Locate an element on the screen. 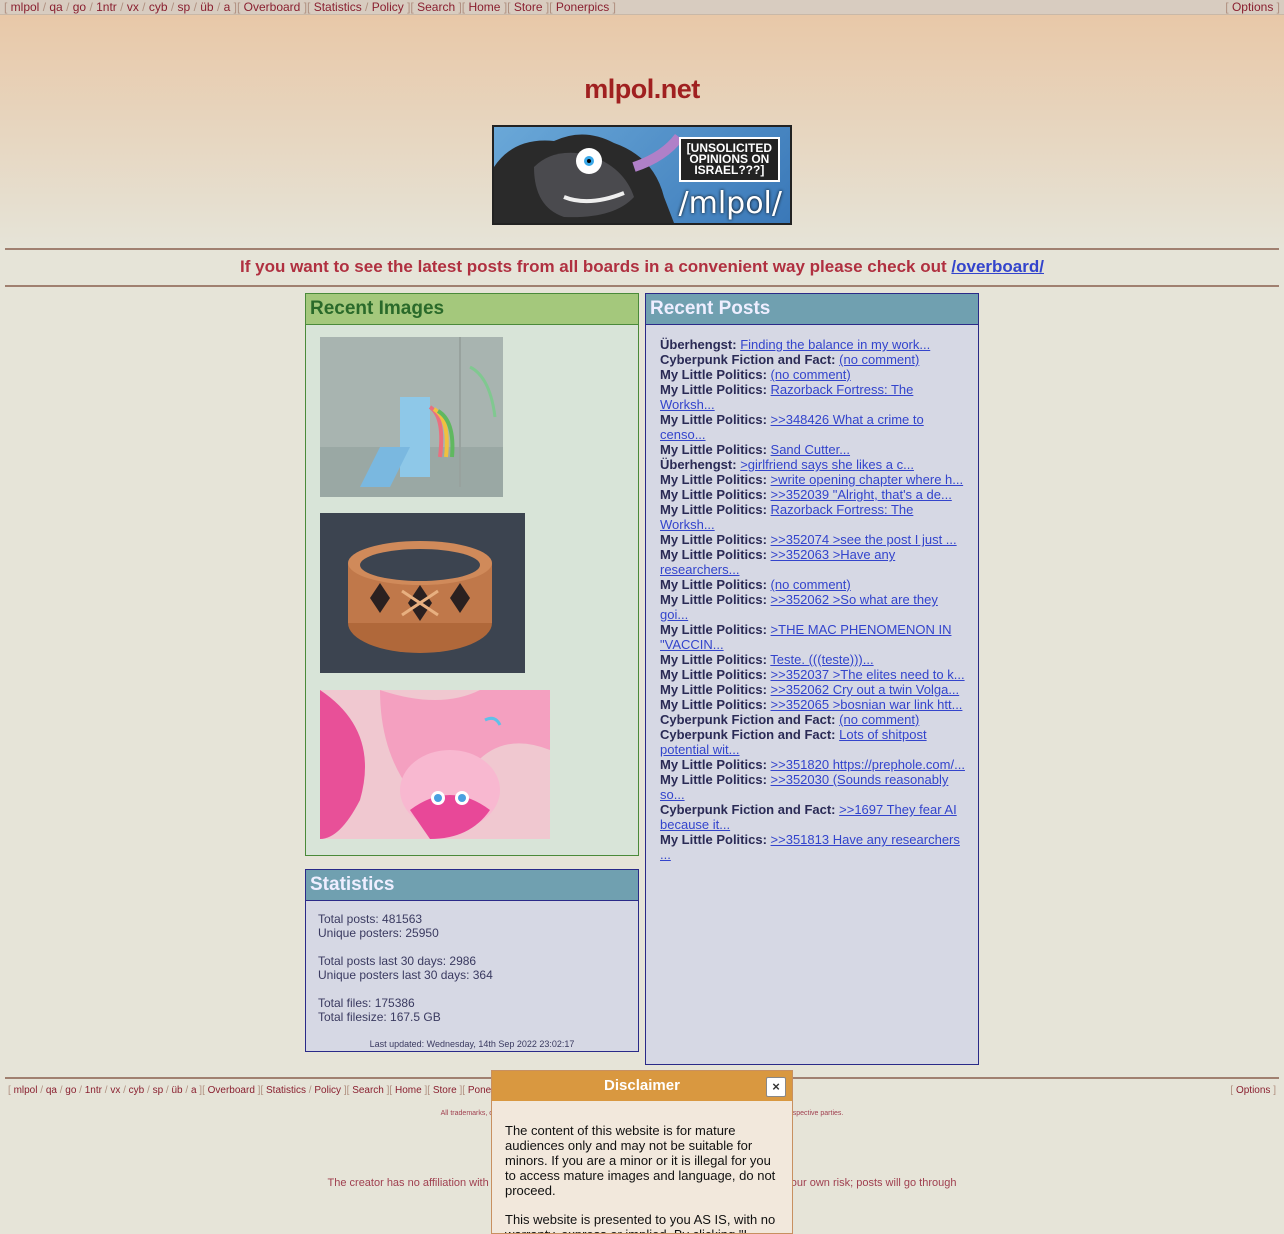 The image size is (1284, 1234). nav-board-go: go is located at coordinates (79, 7).